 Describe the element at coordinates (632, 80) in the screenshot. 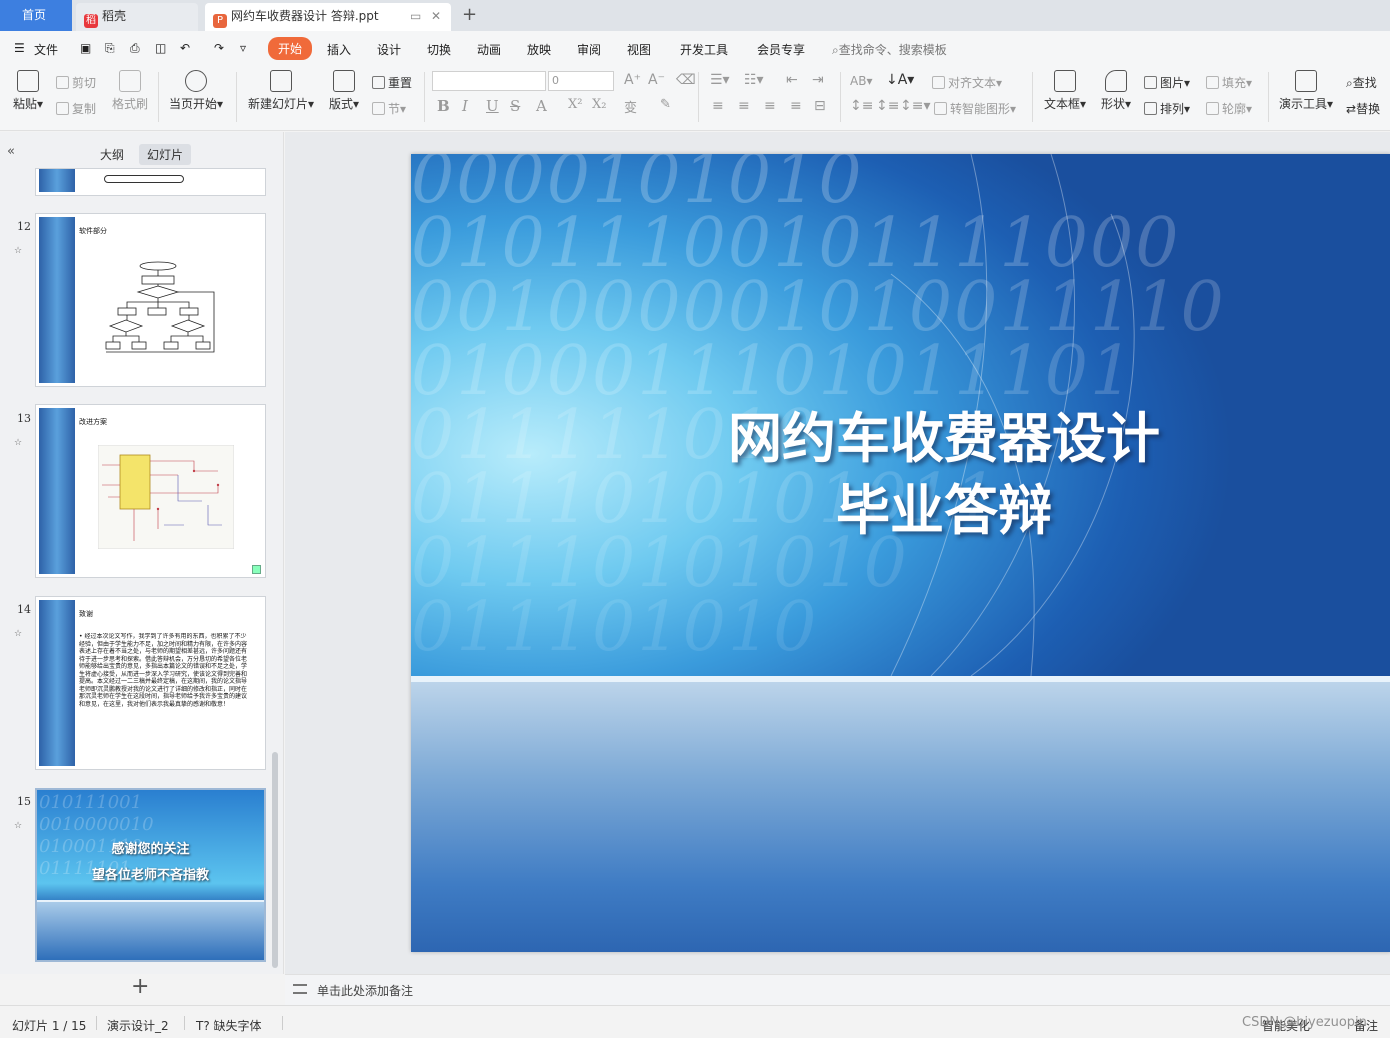

I see `increase-font-icon: A⁺` at that location.